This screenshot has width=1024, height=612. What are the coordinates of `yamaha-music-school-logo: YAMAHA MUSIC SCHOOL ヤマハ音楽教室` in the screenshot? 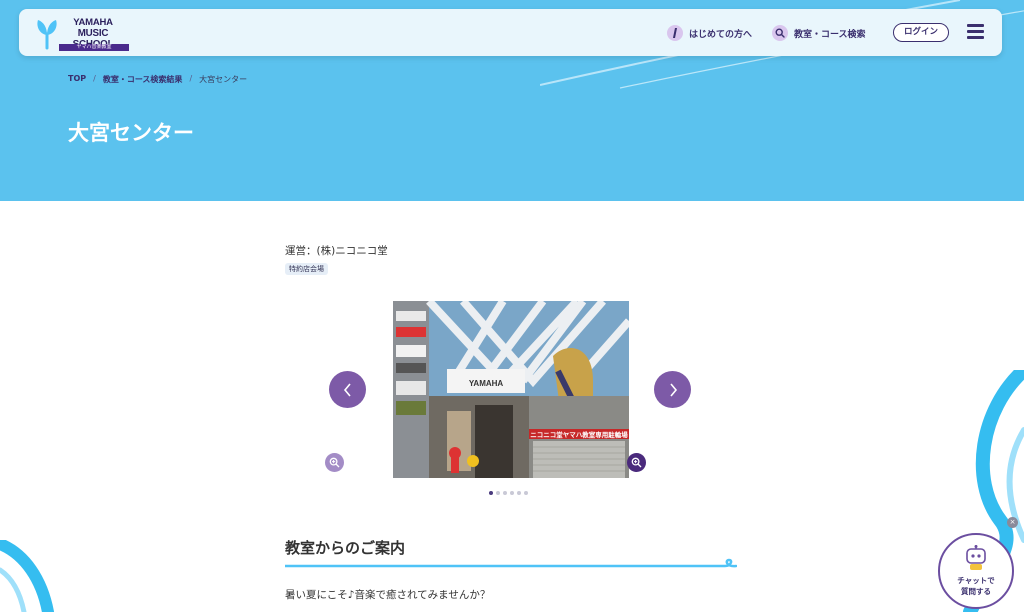 It's located at (85, 33).